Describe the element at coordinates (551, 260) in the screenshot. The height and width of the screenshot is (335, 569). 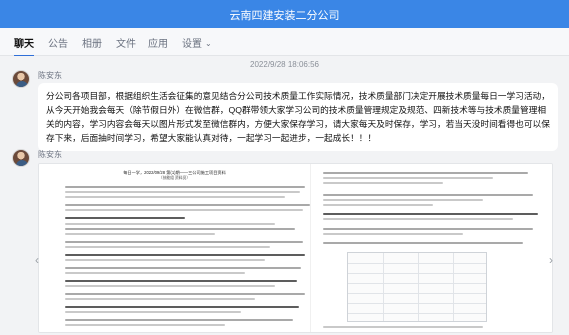
I see `chevron-right-icon: ›` at that location.